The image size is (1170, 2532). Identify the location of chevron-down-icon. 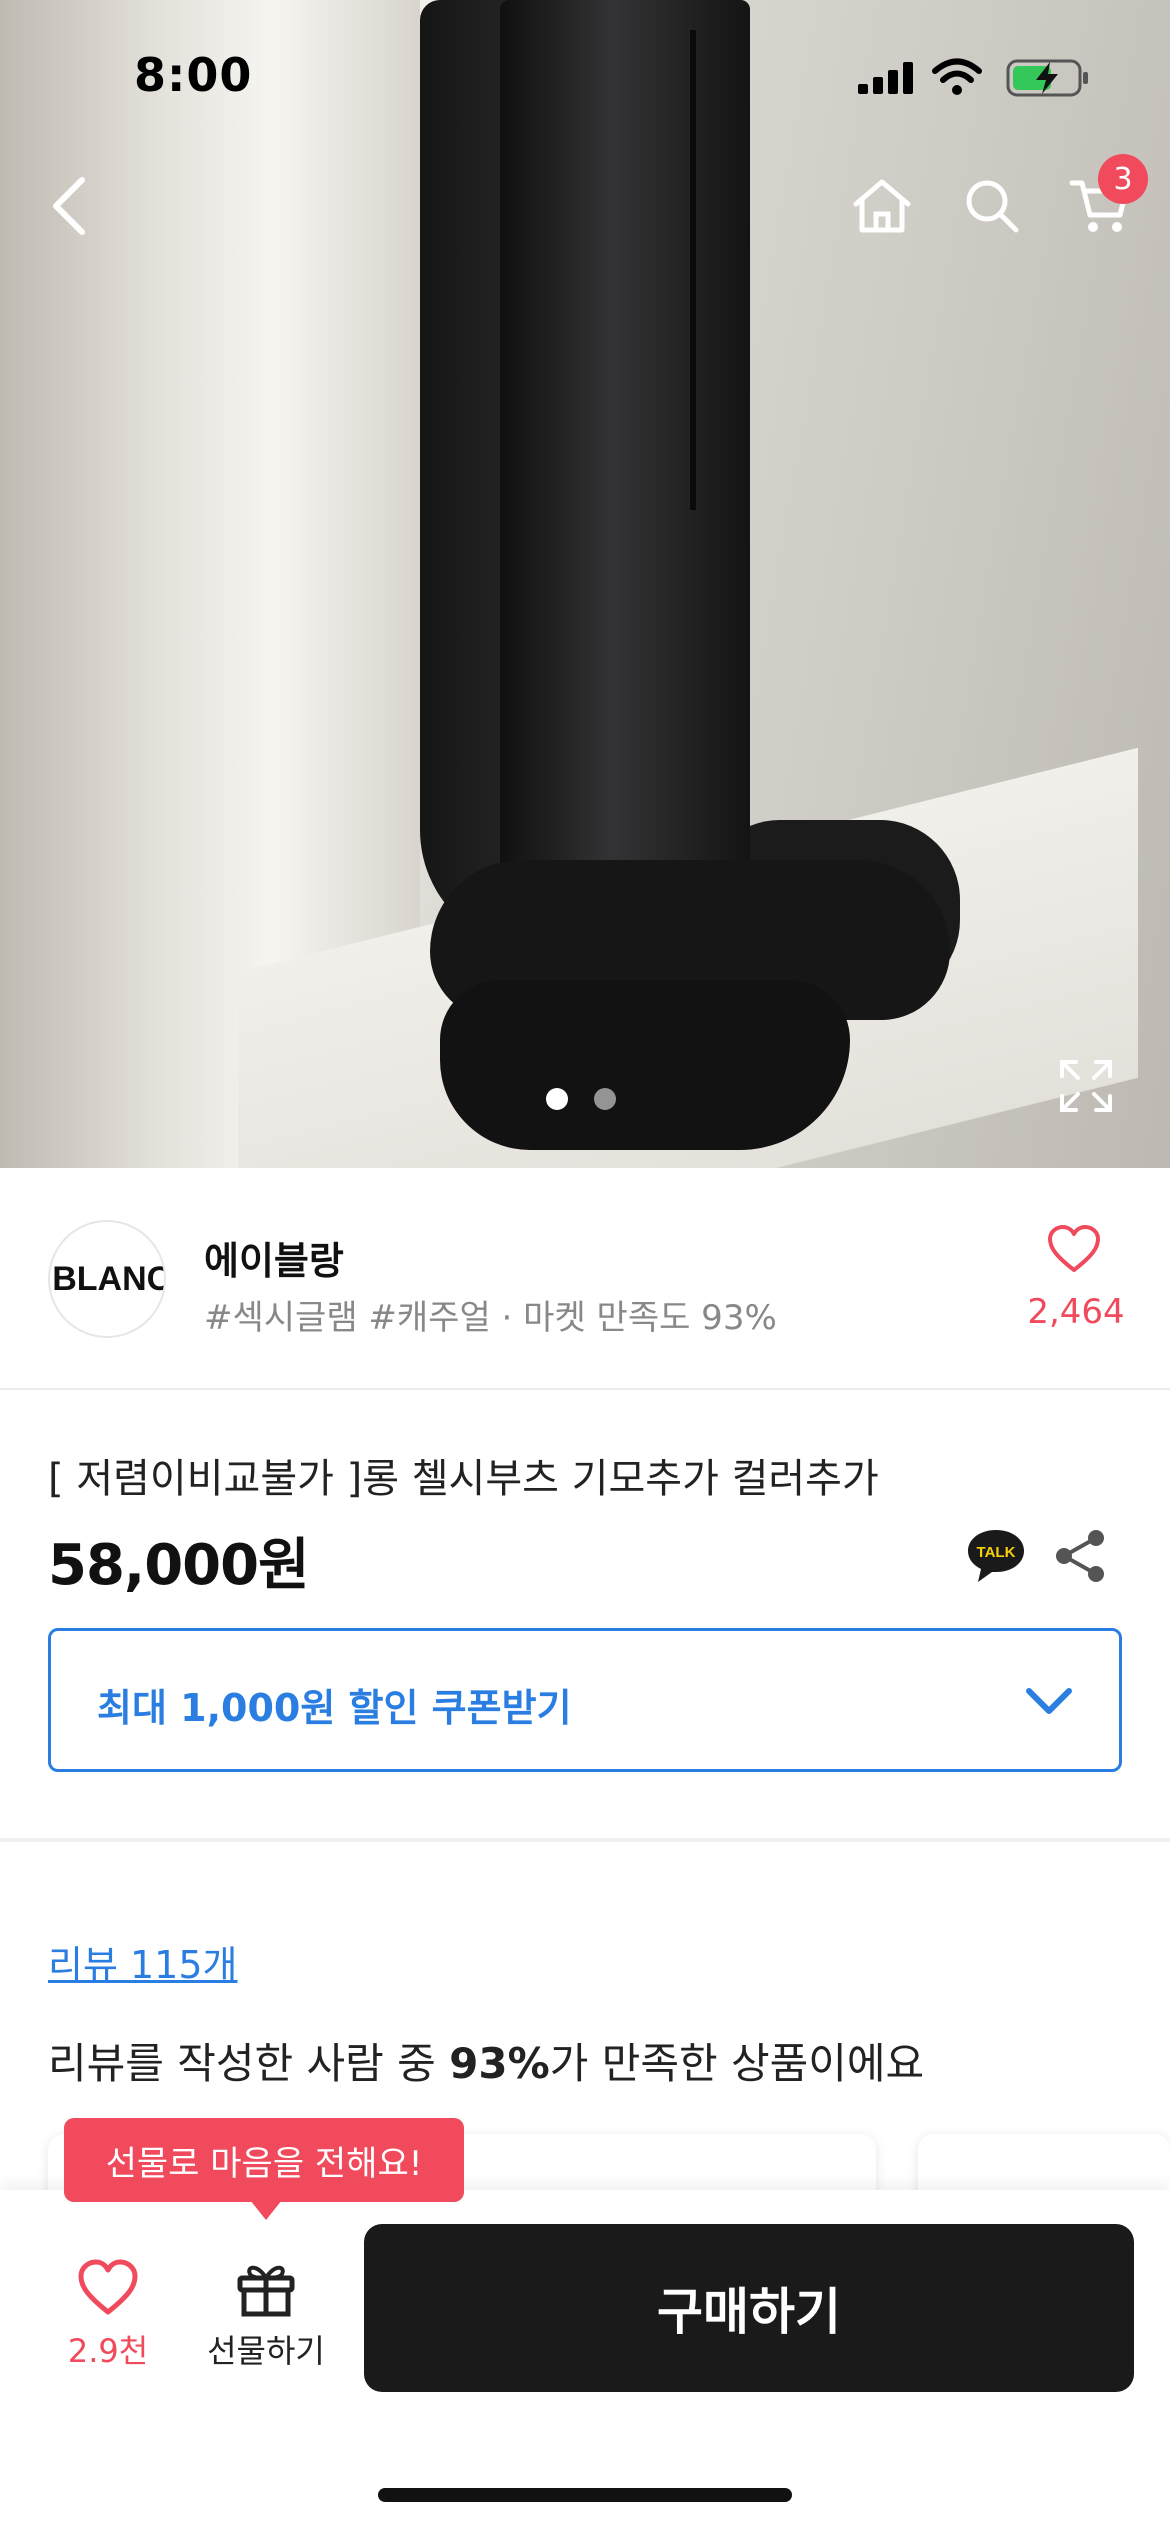
(1049, 1701).